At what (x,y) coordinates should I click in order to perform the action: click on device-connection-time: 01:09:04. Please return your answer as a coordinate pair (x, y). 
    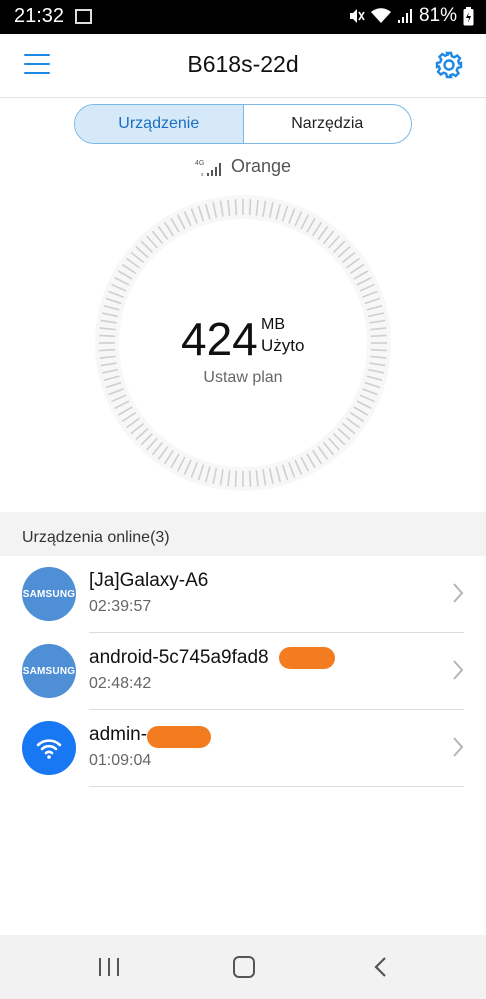
    Looking at the image, I should click on (120, 760).